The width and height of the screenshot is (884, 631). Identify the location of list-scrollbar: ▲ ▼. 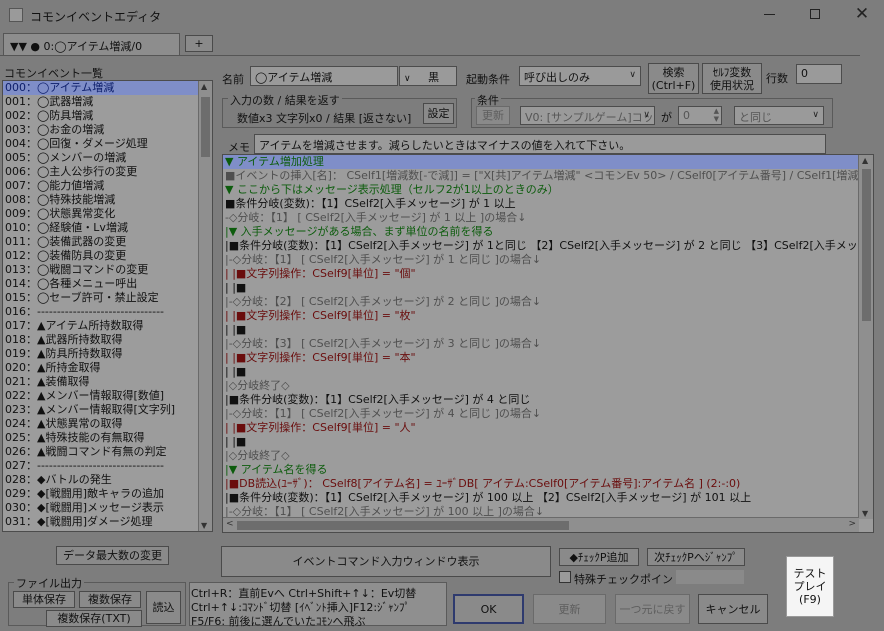
(205, 306).